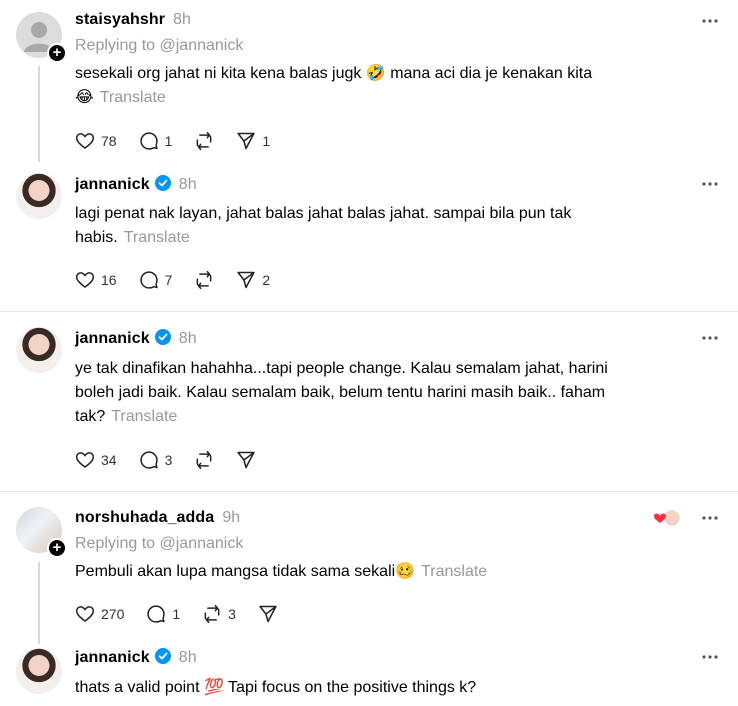  What do you see at coordinates (99, 614) in the screenshot?
I see `like-button: 270` at bounding box center [99, 614].